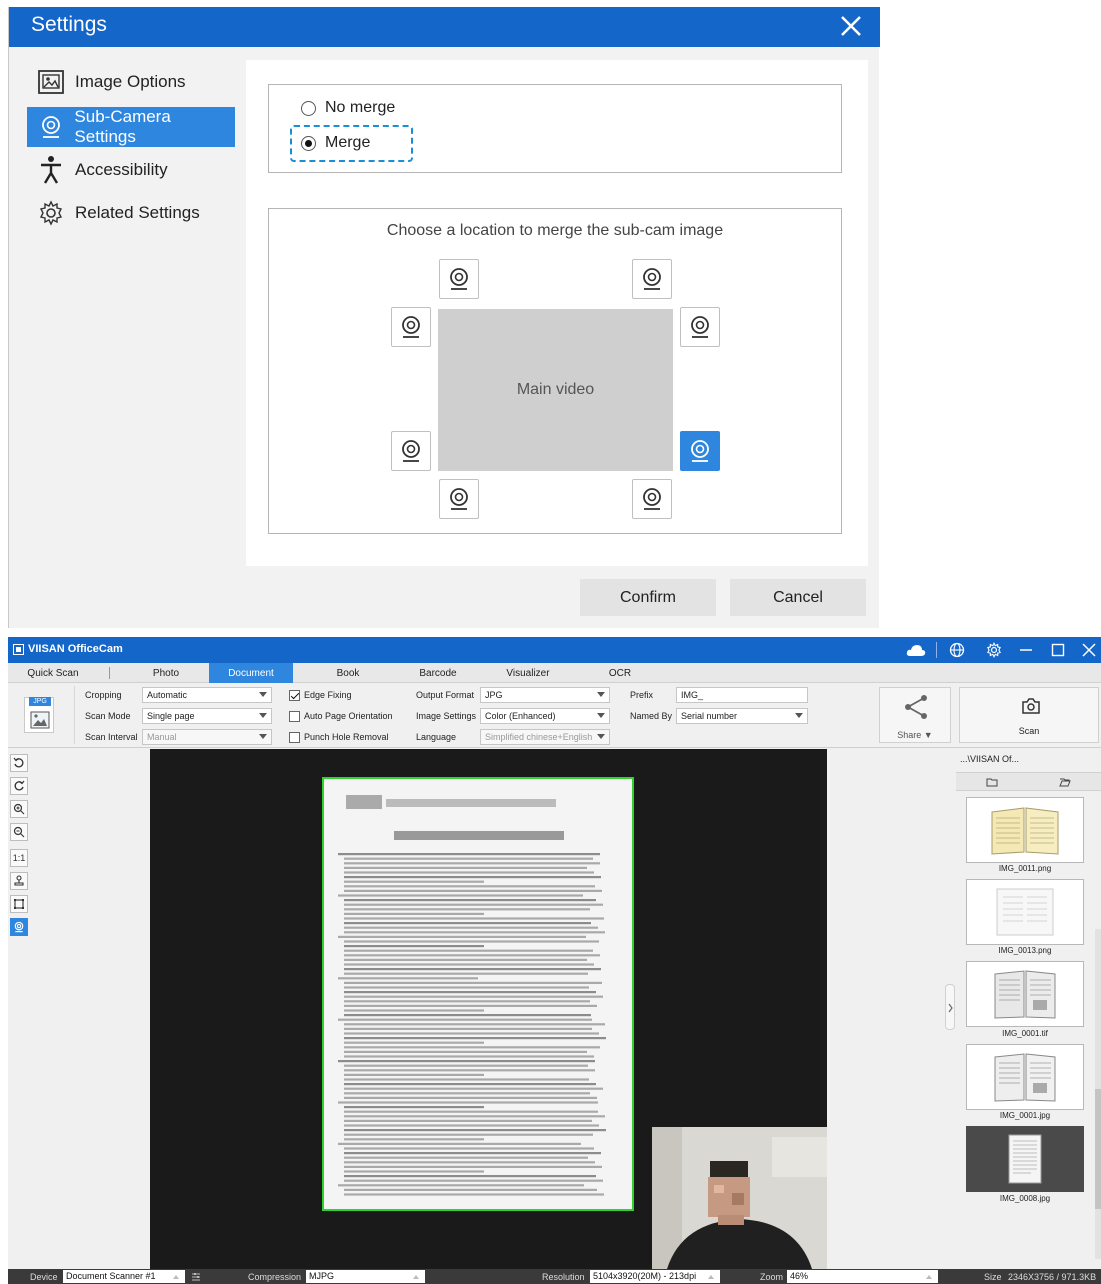 The height and width of the screenshot is (1284, 1101). I want to click on crop-frame-button, so click(19, 904).